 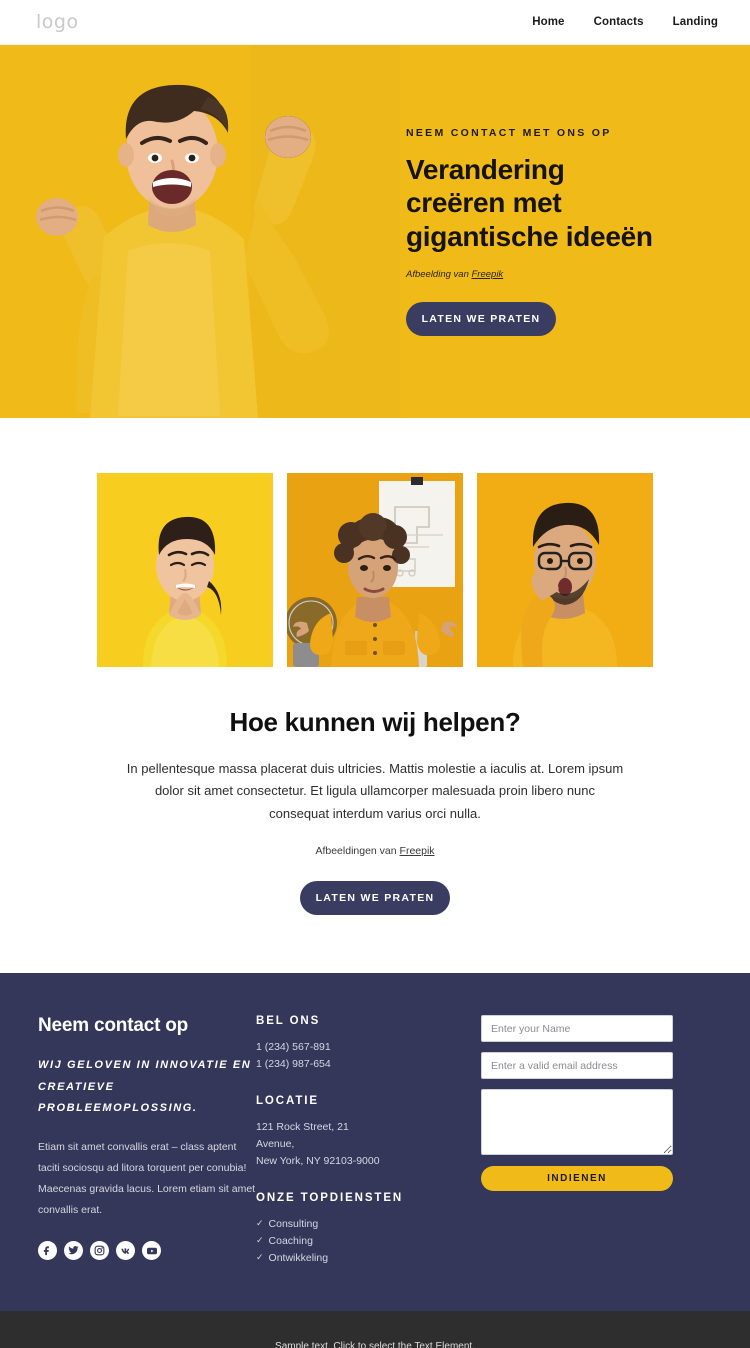 I want to click on instagram-icon, so click(x=99, y=1251).